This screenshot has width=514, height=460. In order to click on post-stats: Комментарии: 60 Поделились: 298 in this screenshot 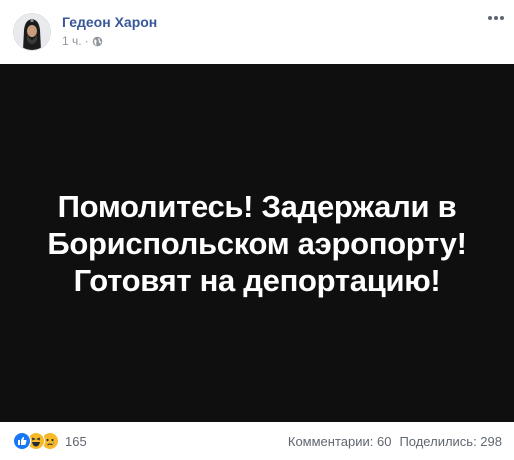, I will do `click(395, 441)`.